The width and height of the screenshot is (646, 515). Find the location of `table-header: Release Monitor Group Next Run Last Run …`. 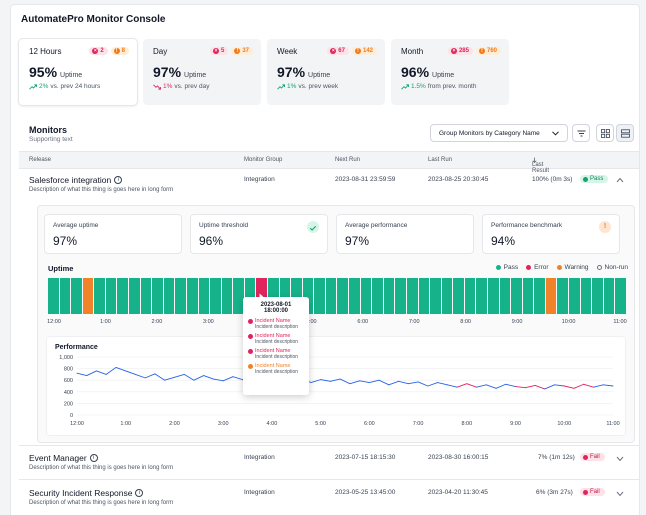

table-header: Release Monitor Group Next Run Last Run … is located at coordinates (329, 162).